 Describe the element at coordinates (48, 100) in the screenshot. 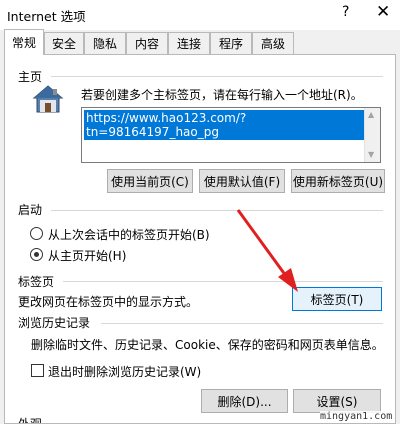

I see `home-icon` at that location.